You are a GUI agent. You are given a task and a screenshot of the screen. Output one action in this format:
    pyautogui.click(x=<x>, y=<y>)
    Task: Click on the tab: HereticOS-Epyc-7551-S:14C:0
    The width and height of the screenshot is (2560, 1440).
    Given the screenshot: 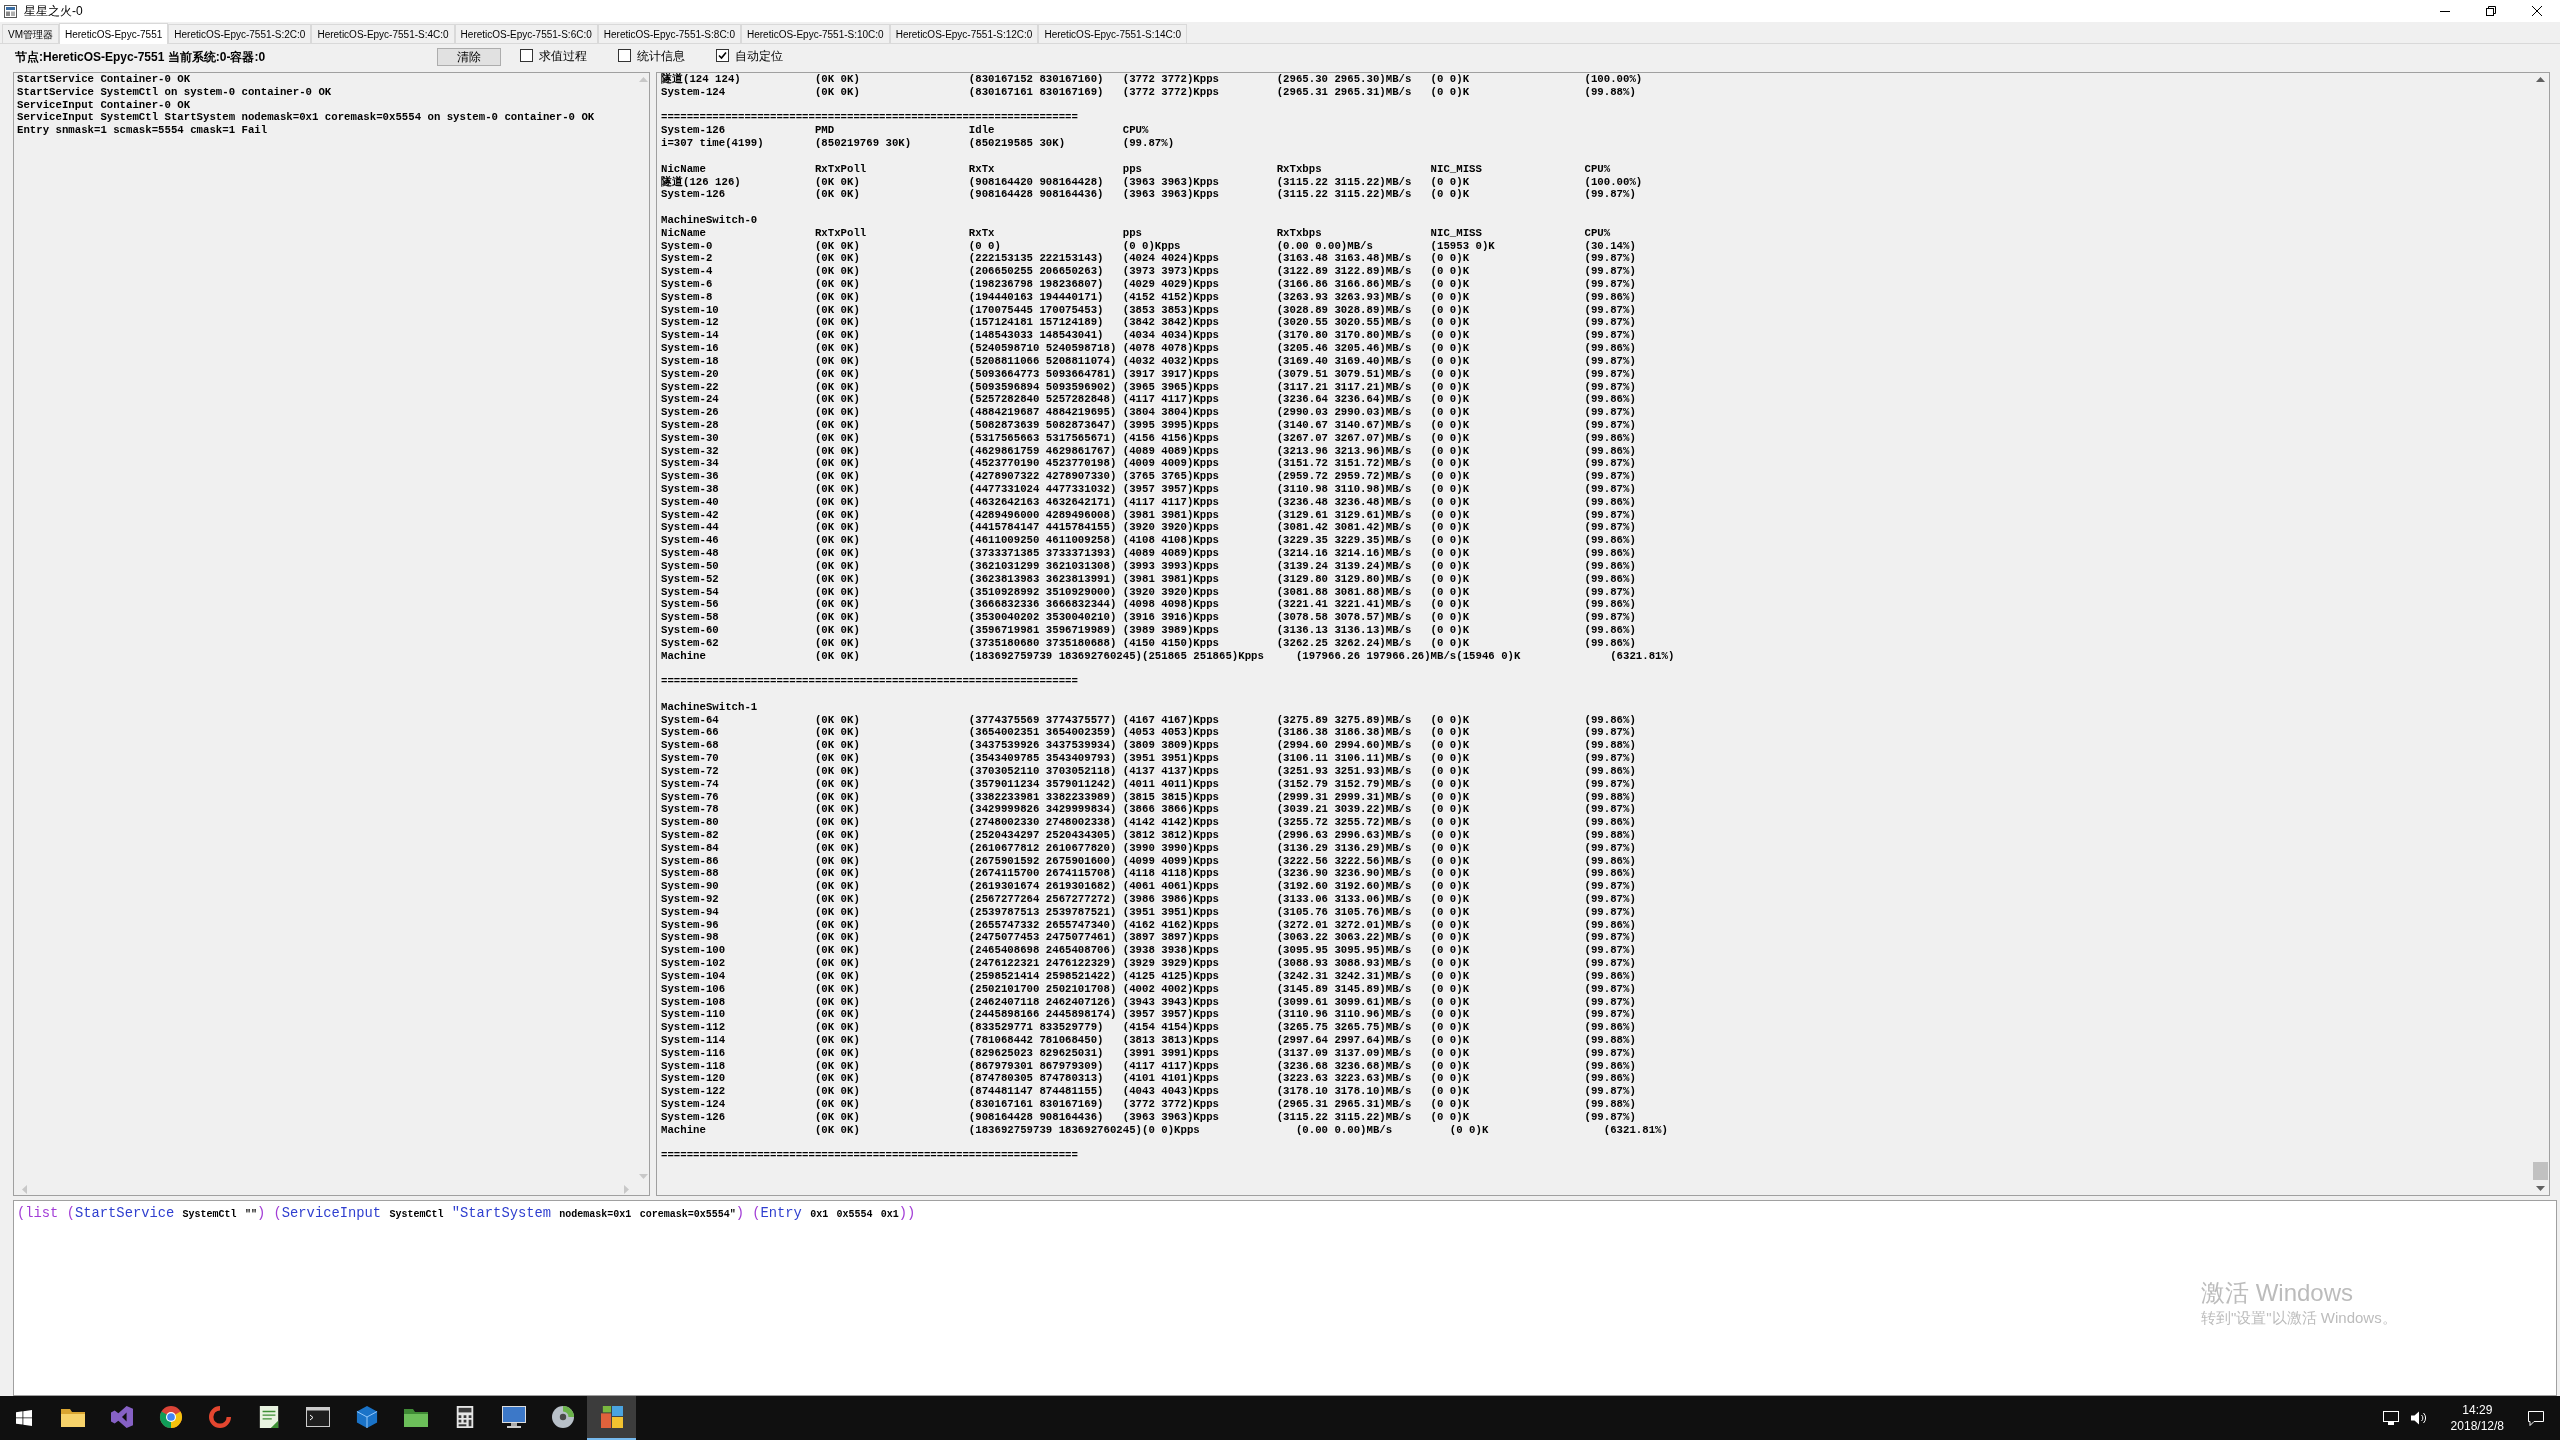 What is the action you would take?
    pyautogui.click(x=1113, y=33)
    